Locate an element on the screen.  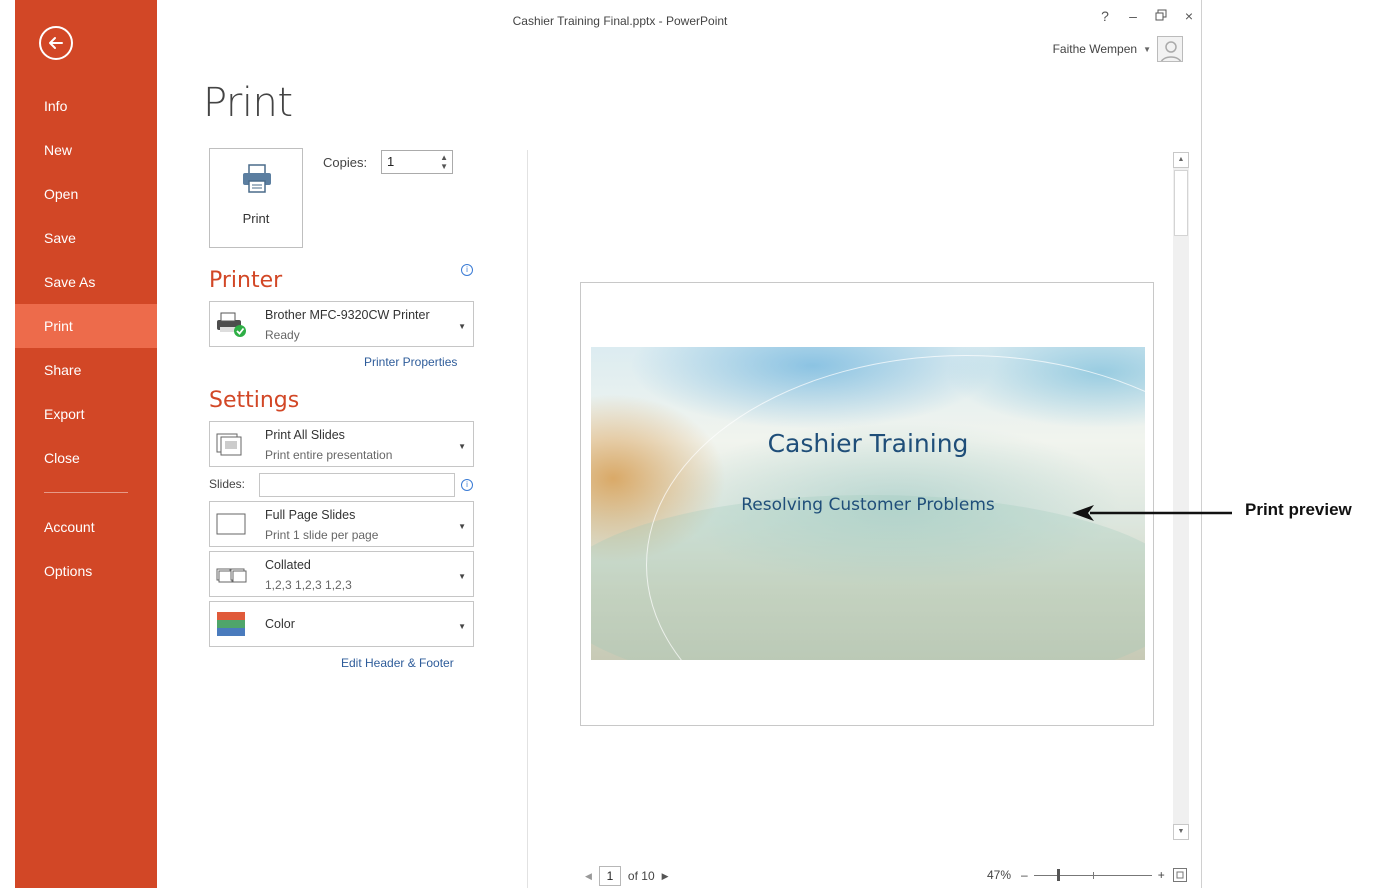
zoom-slider-thumb is located at coordinates (1058, 875).